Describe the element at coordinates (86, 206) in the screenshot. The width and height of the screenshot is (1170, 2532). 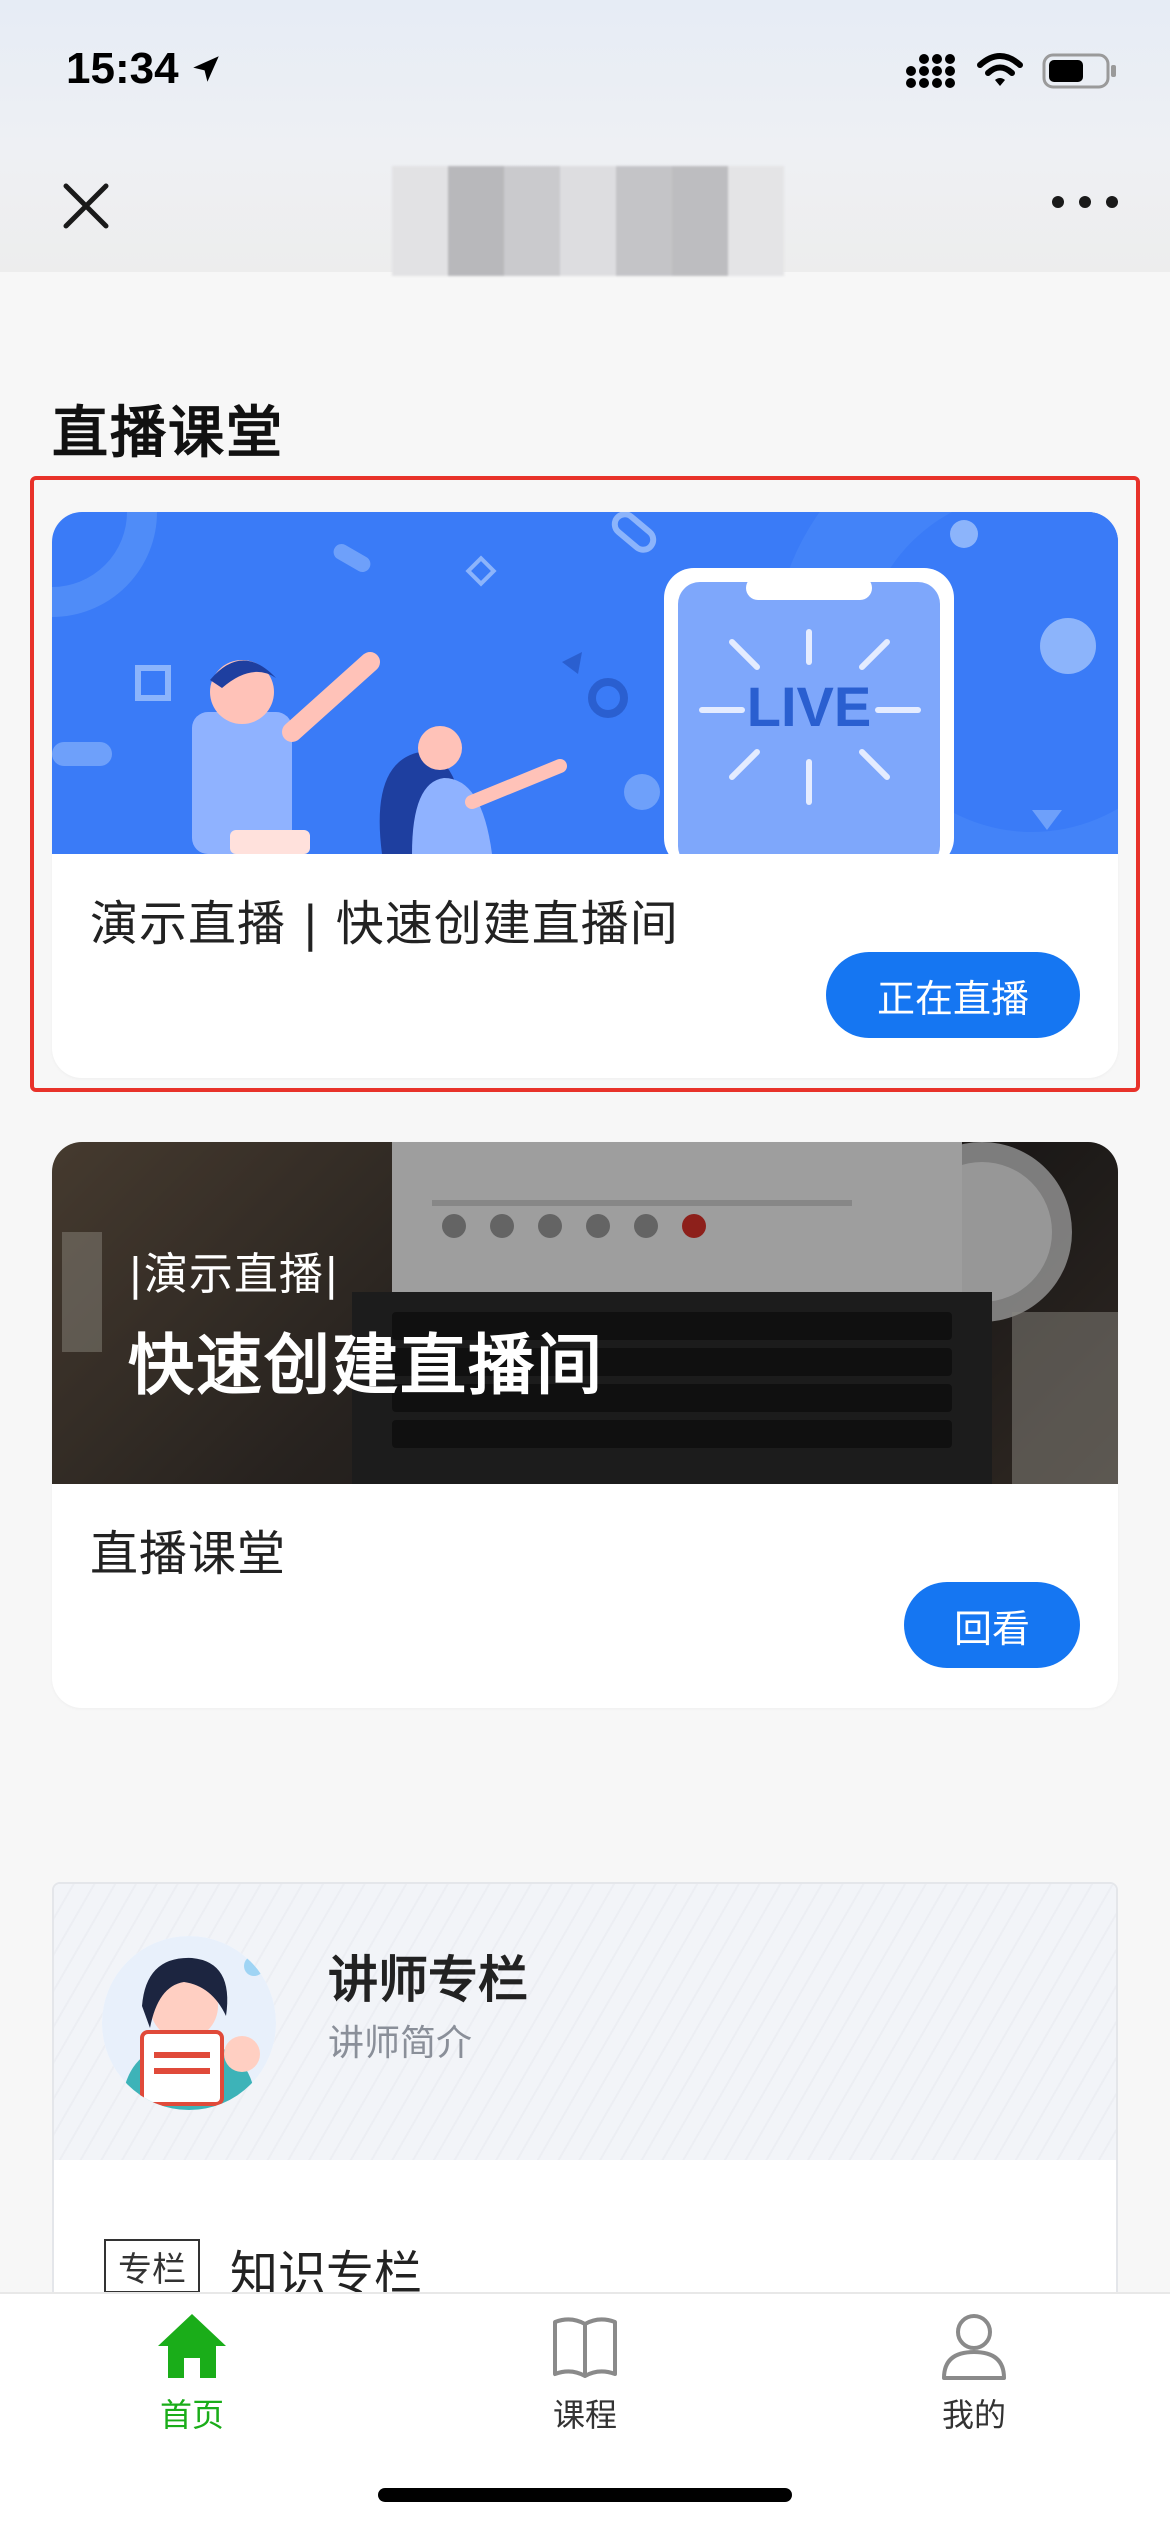
I see `close-icon` at that location.